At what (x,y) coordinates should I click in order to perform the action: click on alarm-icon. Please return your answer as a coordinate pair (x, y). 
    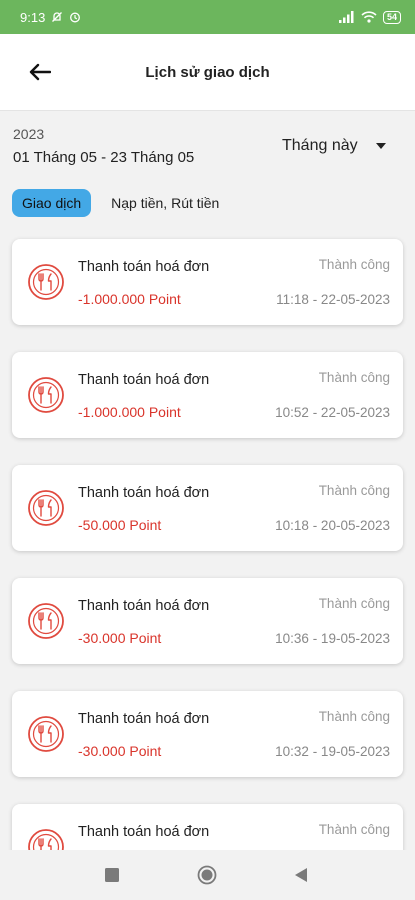
    Looking at the image, I should click on (75, 17).